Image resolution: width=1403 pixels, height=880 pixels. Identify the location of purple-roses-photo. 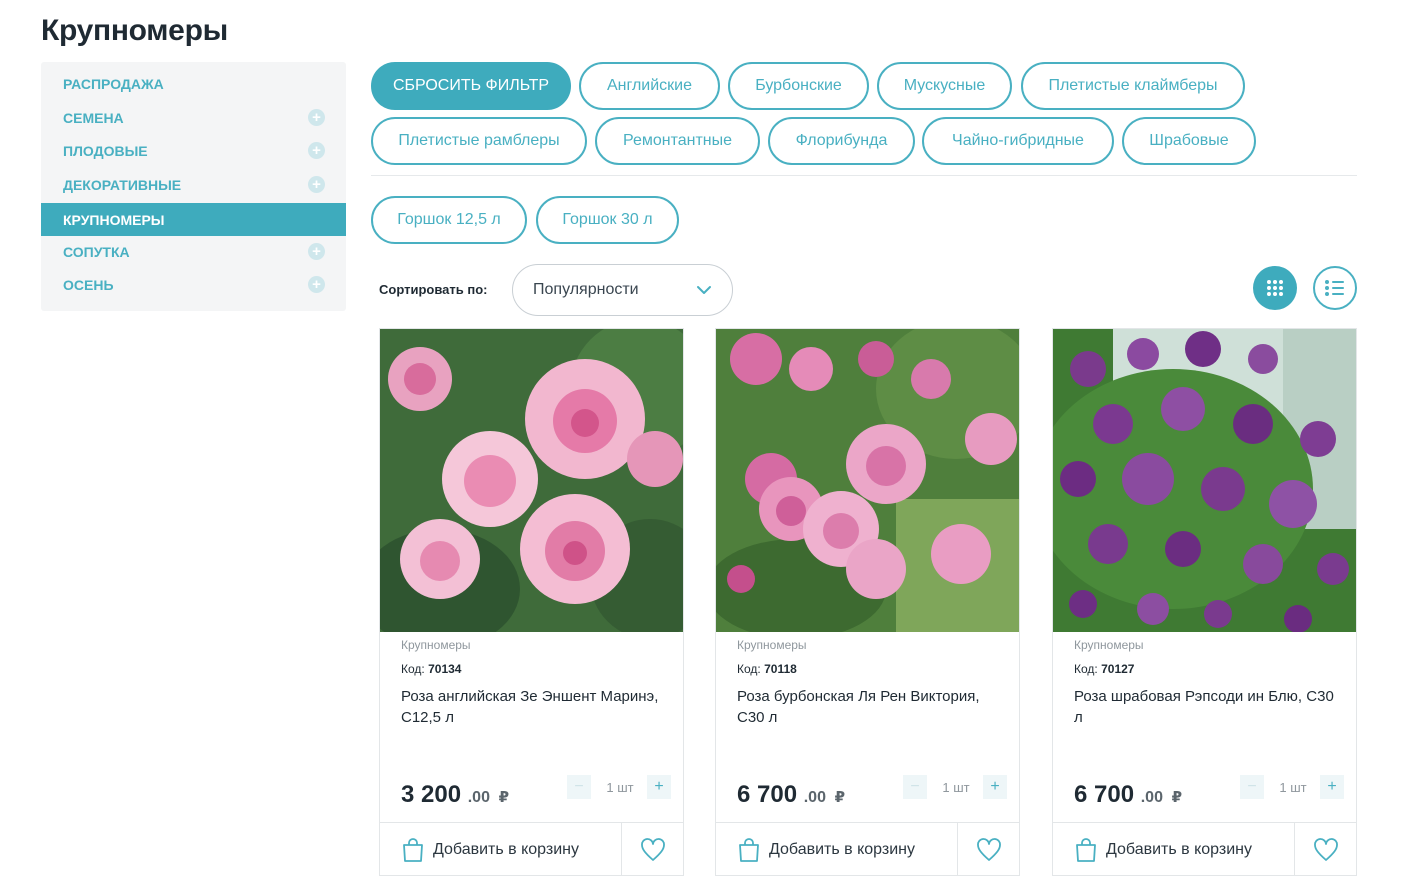
(1204, 480).